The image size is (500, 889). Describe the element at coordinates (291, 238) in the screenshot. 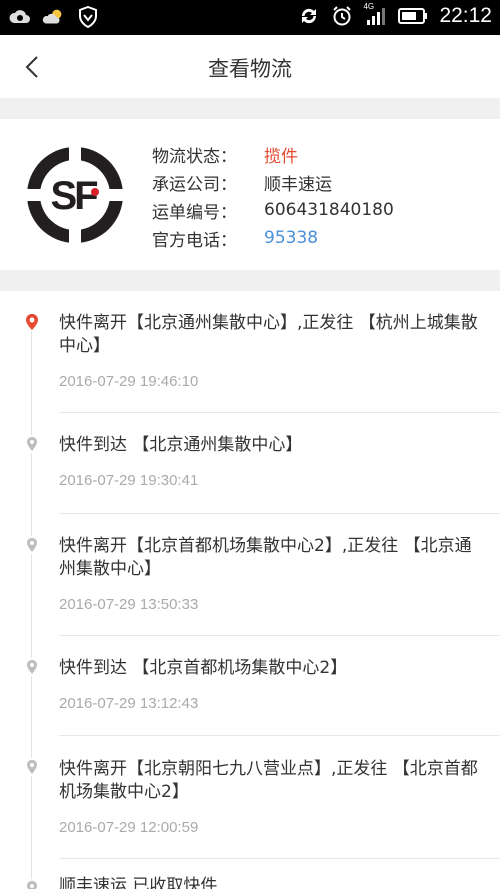

I see `phone-link: 95338` at that location.